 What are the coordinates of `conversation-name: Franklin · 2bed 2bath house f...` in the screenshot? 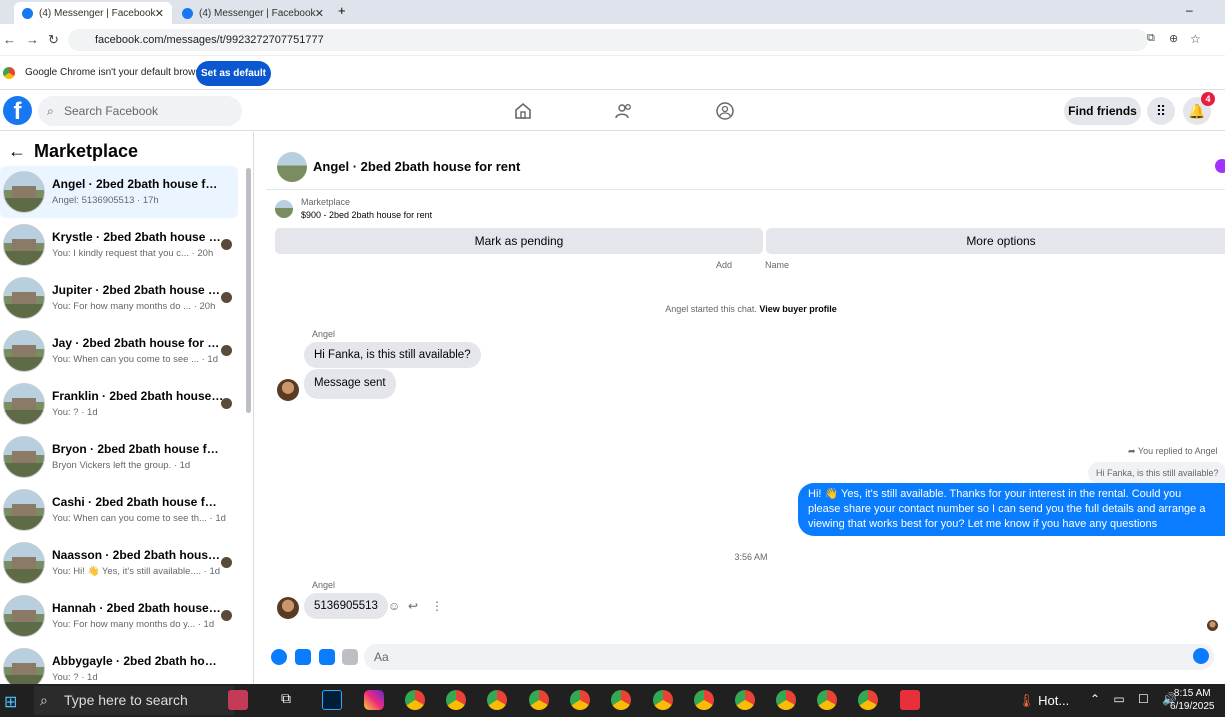 It's located at (138, 396).